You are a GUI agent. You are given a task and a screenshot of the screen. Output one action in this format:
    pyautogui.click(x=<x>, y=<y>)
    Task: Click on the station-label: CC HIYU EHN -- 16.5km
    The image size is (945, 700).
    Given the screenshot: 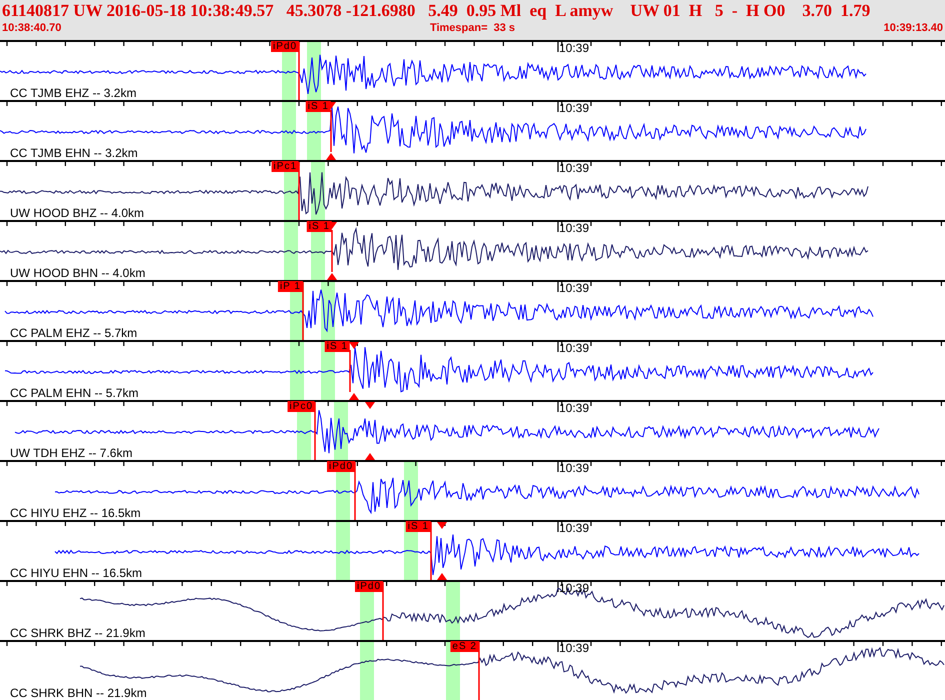 What is the action you would take?
    pyautogui.click(x=76, y=573)
    